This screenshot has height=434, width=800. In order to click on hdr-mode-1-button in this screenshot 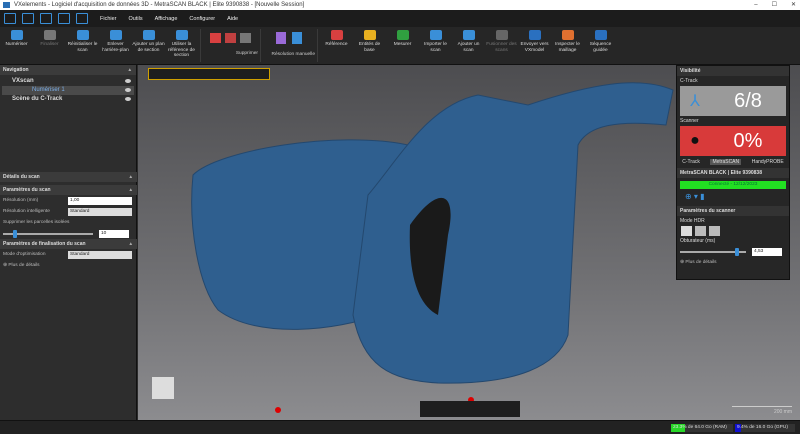, I will do `click(686, 231)`.